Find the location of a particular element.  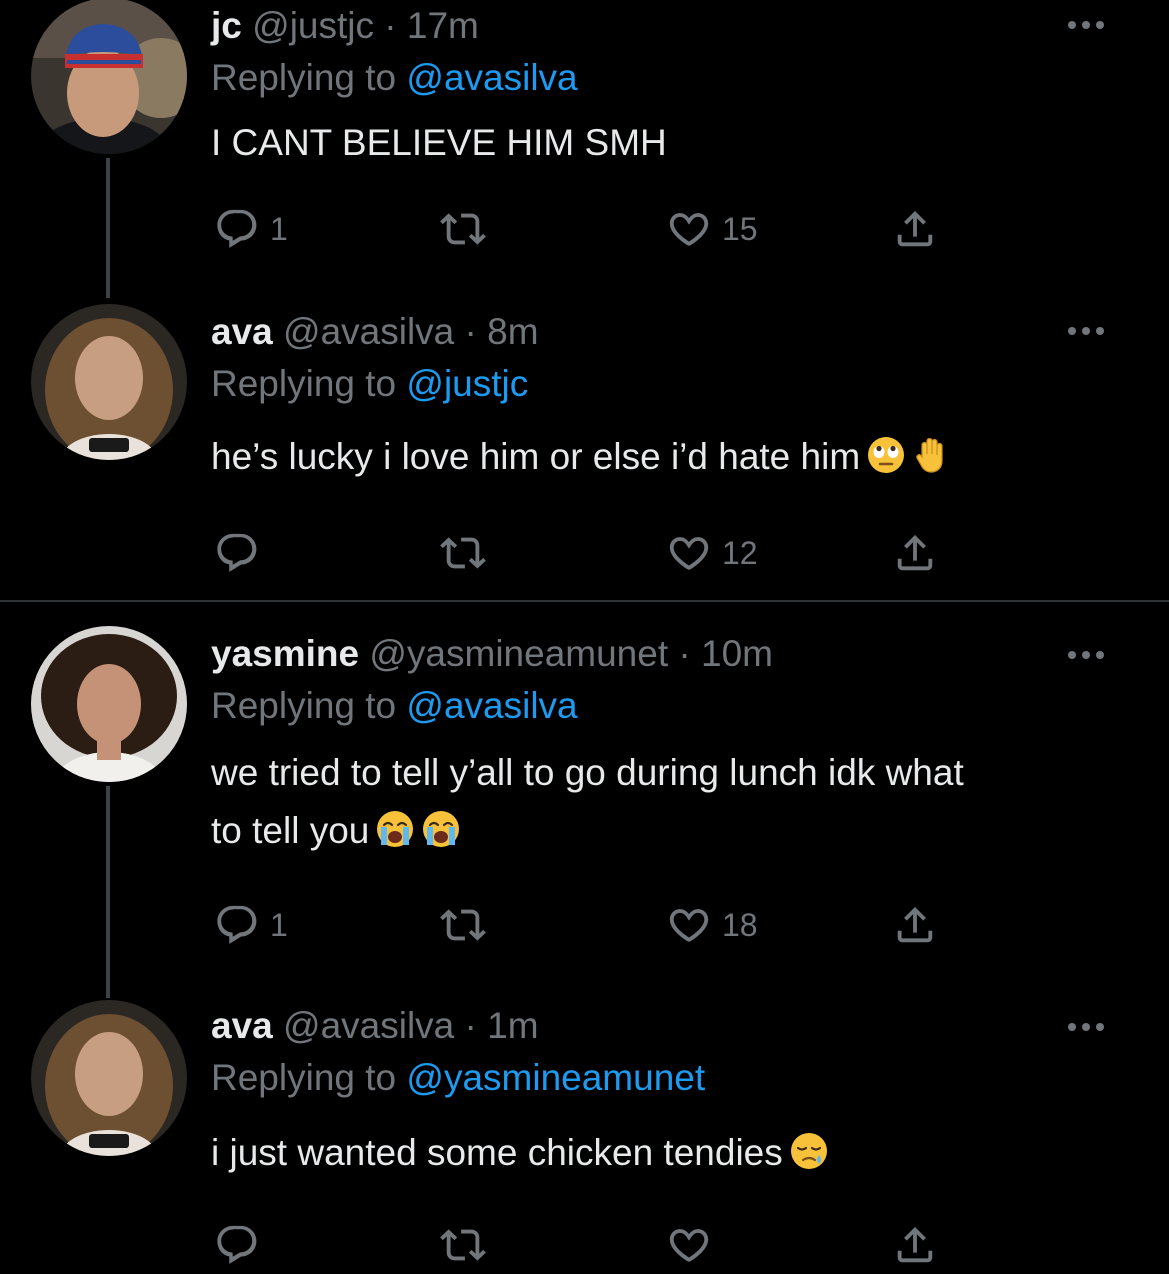

timestamp: · 8m is located at coordinates (502, 331).